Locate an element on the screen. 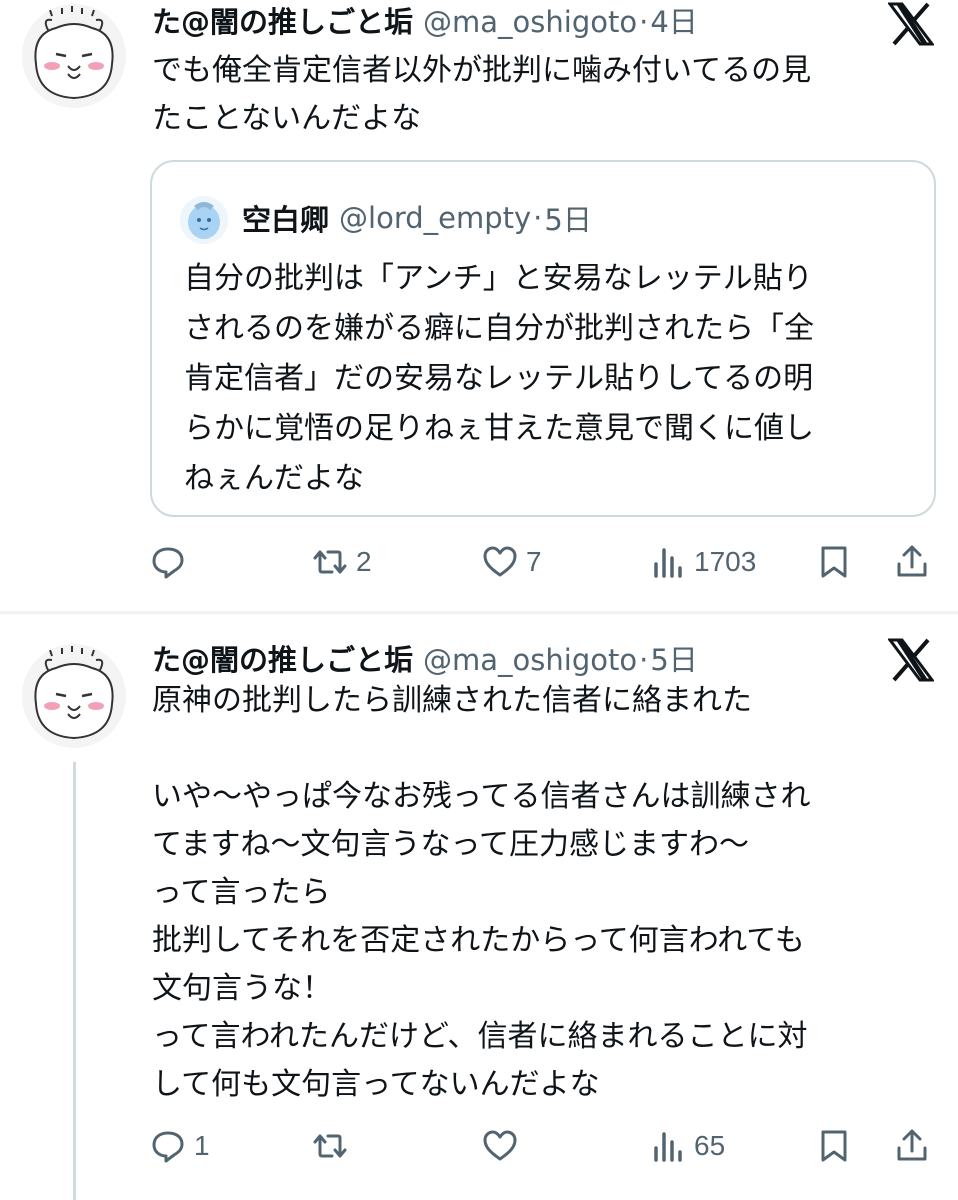 The height and width of the screenshot is (1200, 958). post-text: でも俺全肯定信者以外が批判に噛み付いてるの見 たことないんだよな is located at coordinates (482, 94).